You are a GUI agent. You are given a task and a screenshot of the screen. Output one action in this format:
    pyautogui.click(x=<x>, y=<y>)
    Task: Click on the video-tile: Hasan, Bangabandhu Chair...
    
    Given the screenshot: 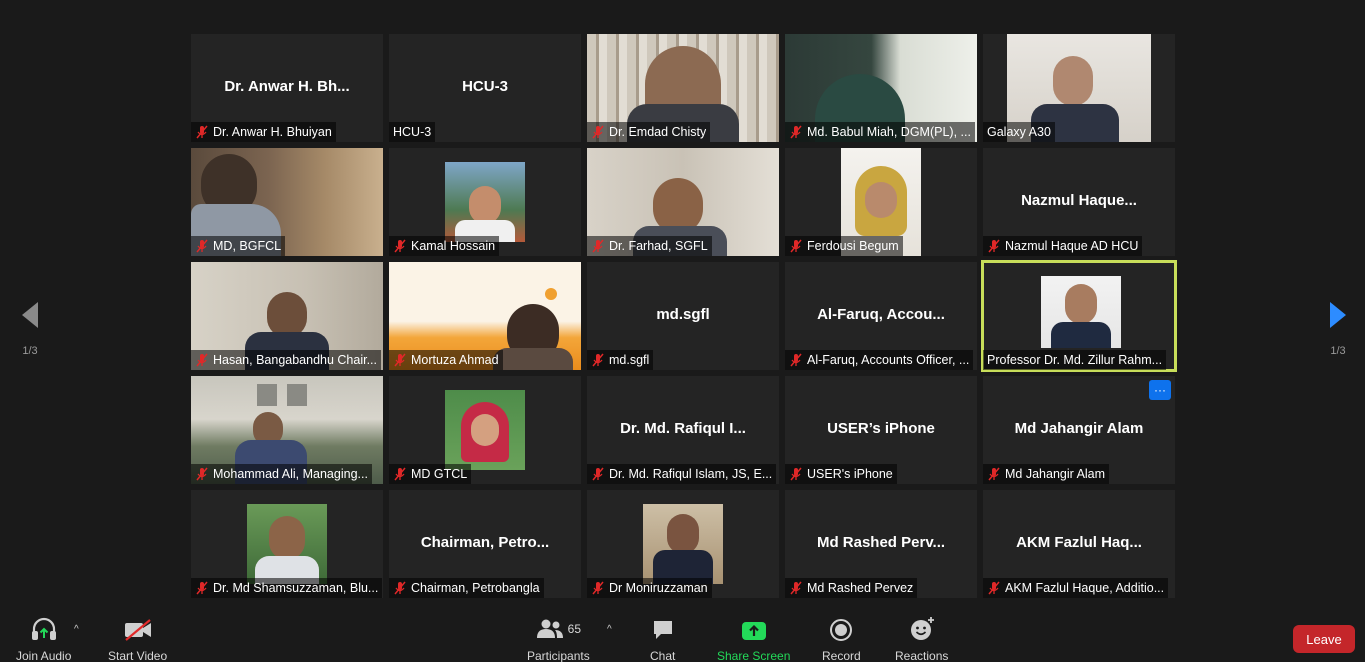 What is the action you would take?
    pyautogui.click(x=287, y=316)
    